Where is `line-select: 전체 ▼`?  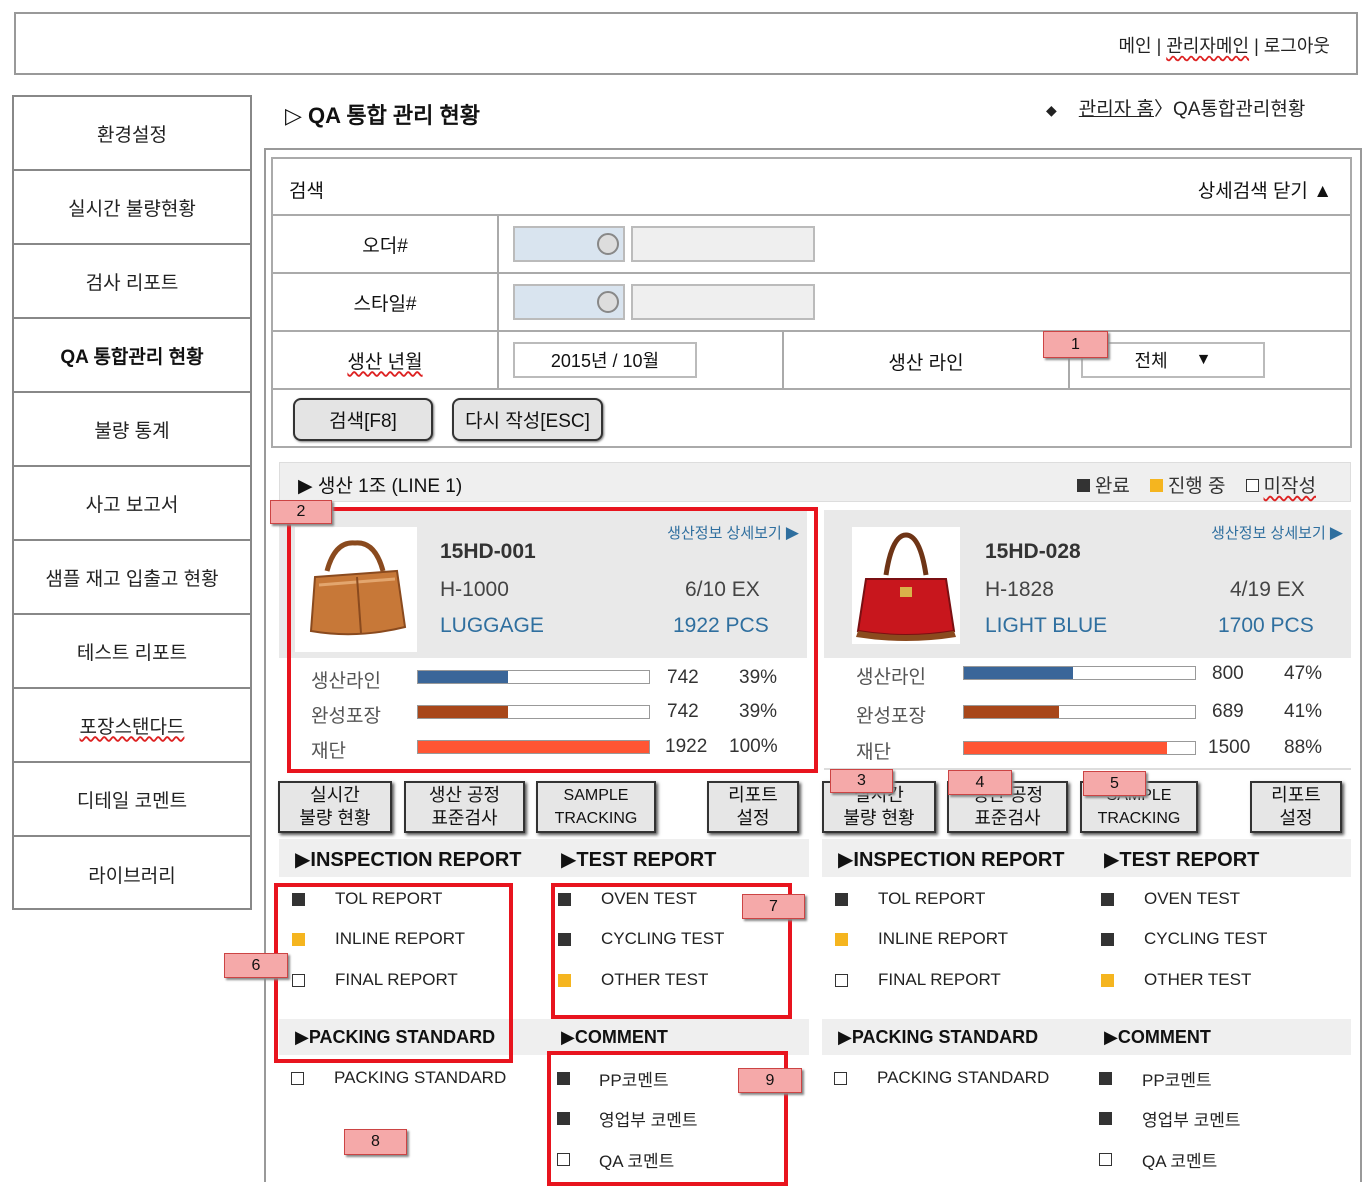 line-select: 전체 ▼ is located at coordinates (1173, 360).